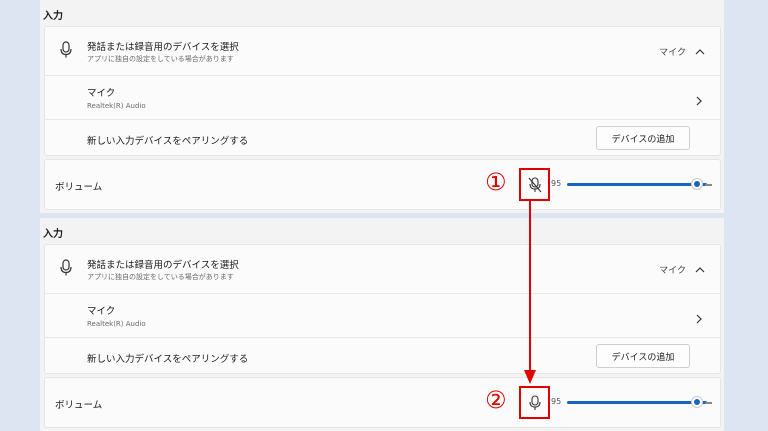 This screenshot has width=768, height=431. What do you see at coordinates (496, 182) in the screenshot?
I see `annotation-number: ①` at bounding box center [496, 182].